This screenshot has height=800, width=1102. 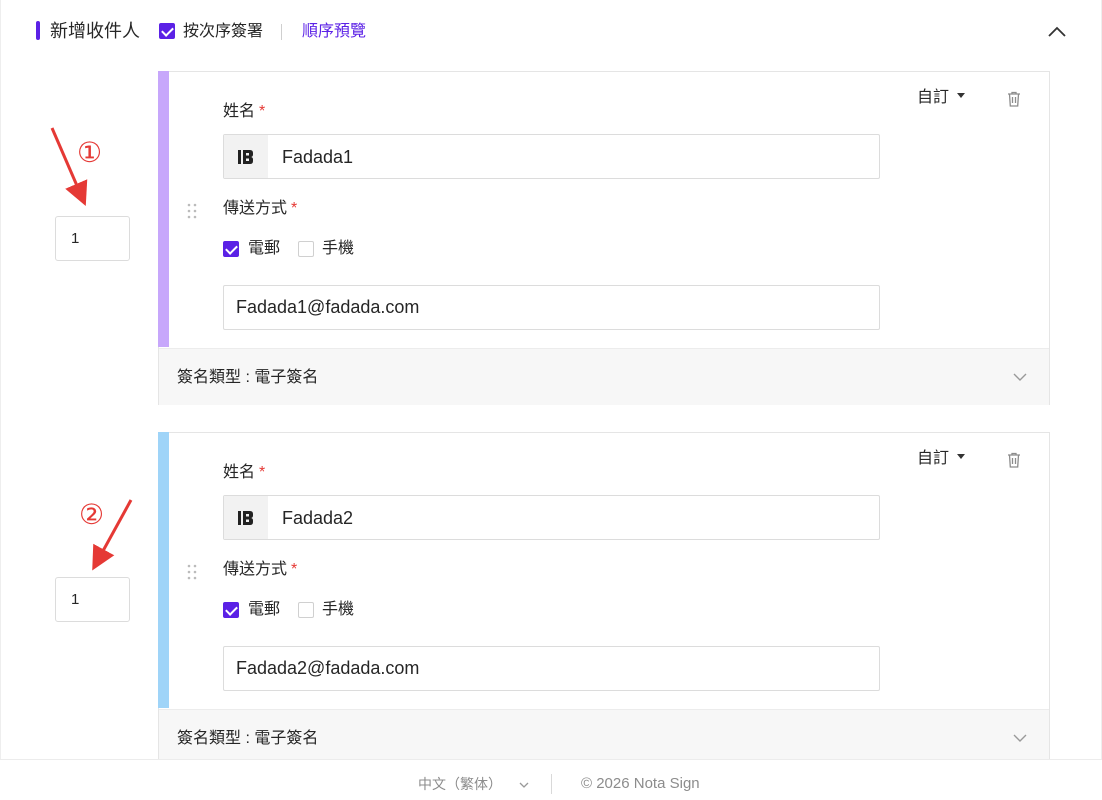 What do you see at coordinates (640, 783) in the screenshot?
I see `copyright-text: © 2026 Nota Sign` at bounding box center [640, 783].